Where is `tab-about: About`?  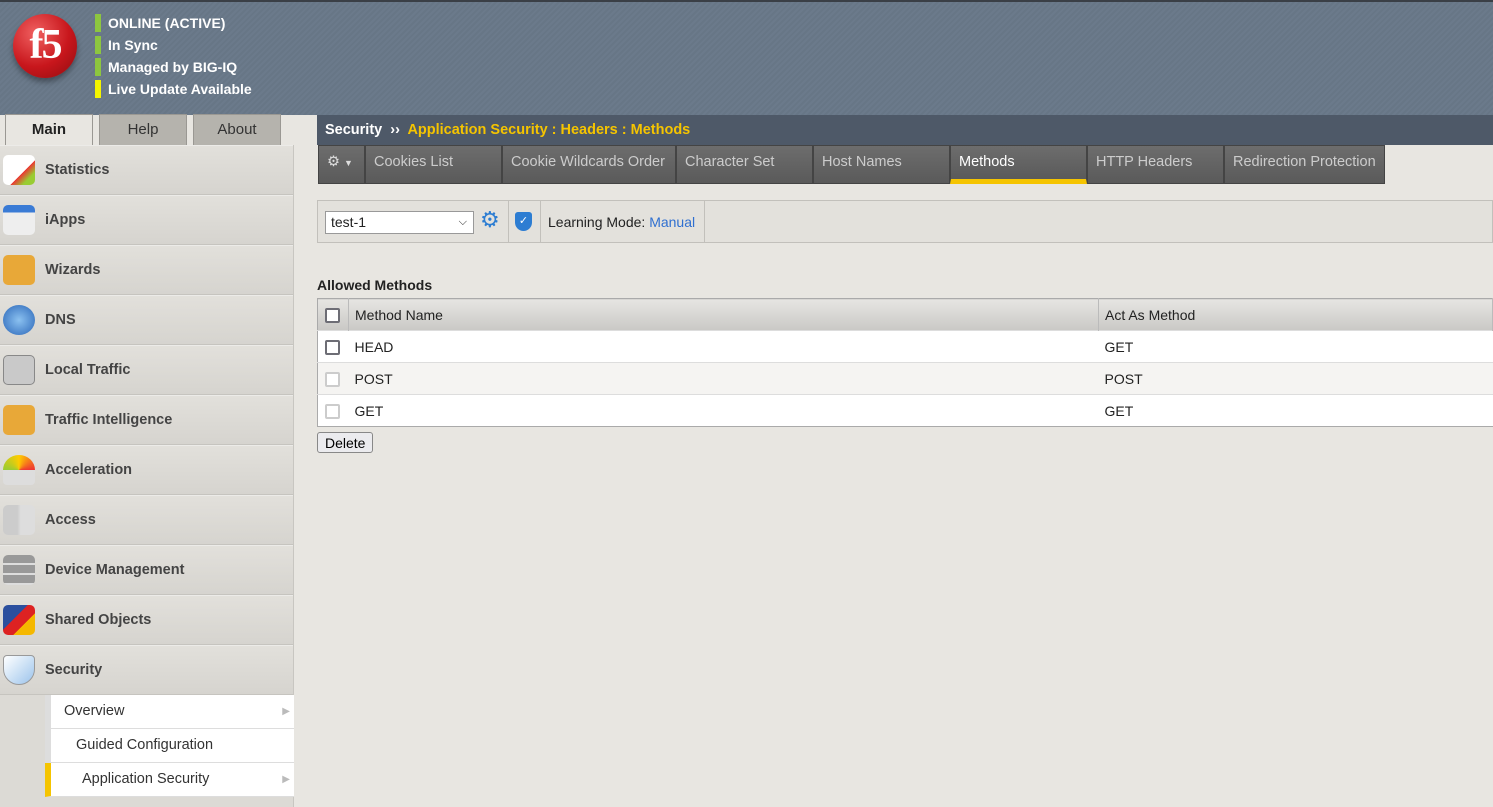 tab-about: About is located at coordinates (237, 129).